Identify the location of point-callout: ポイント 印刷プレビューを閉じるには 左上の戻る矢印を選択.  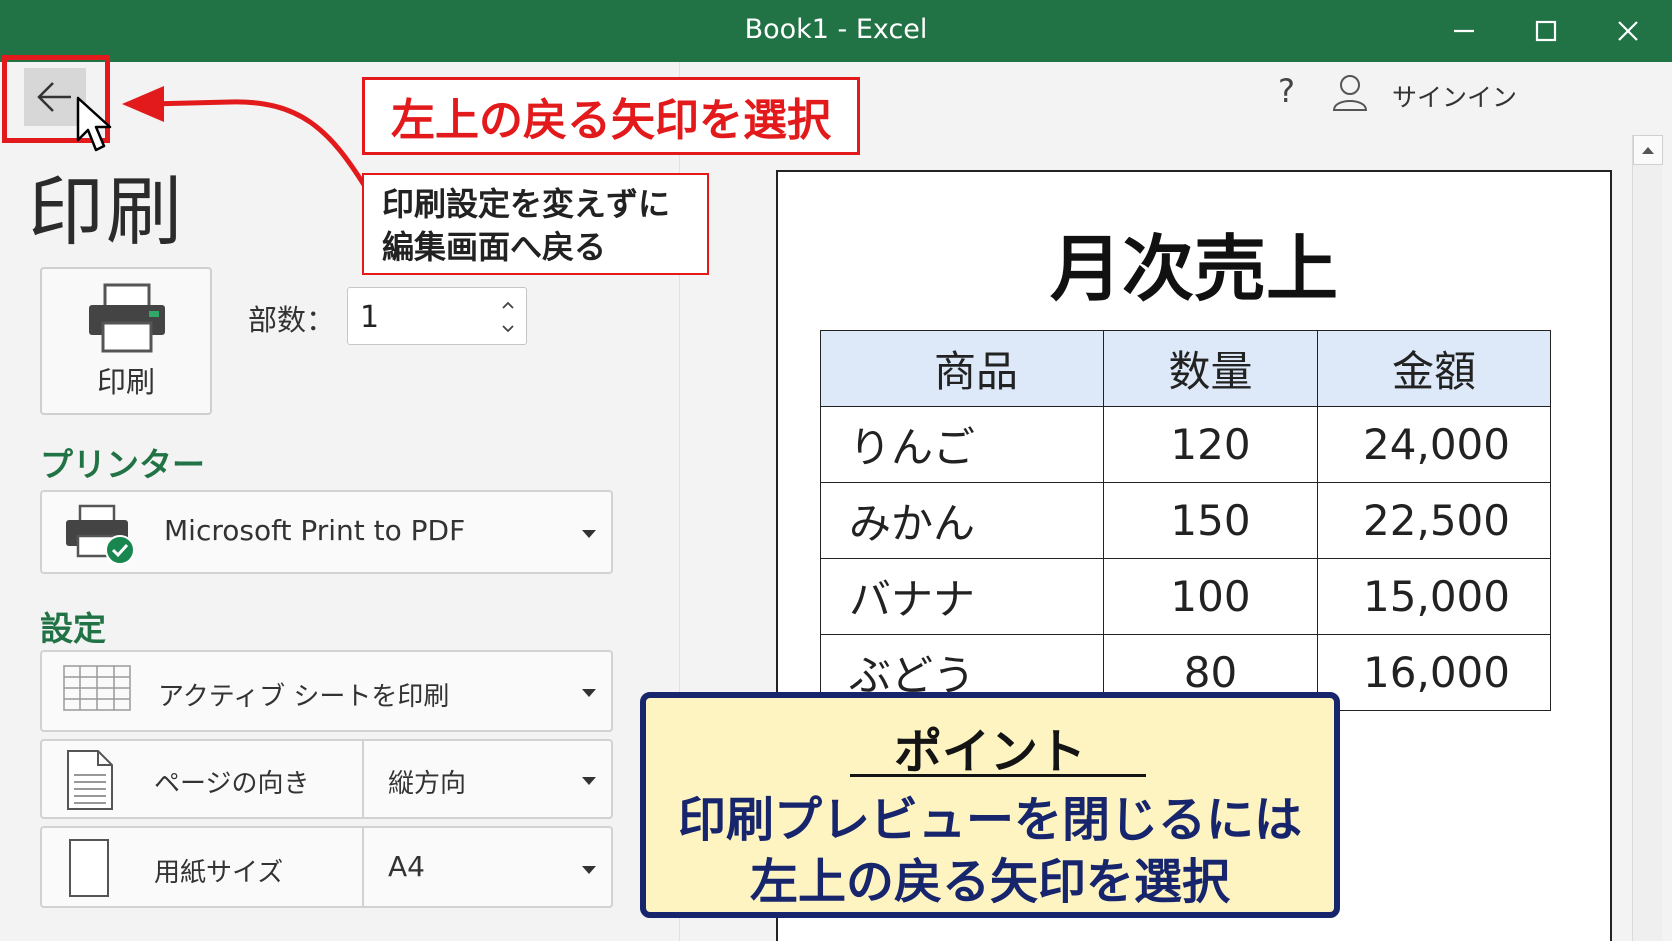
(990, 805).